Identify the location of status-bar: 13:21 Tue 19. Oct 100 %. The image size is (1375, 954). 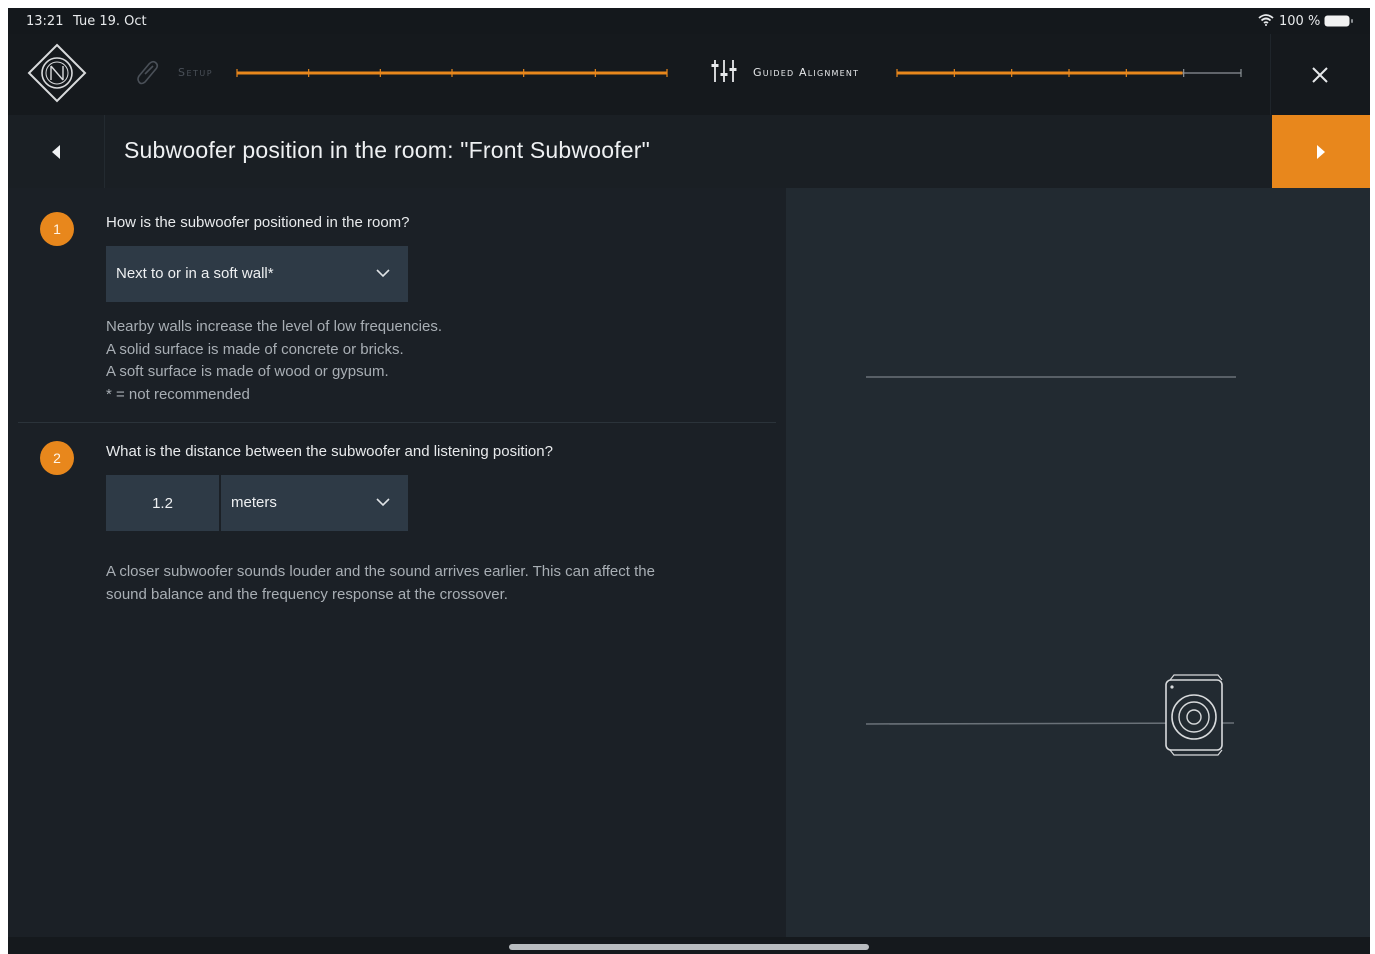
(689, 21).